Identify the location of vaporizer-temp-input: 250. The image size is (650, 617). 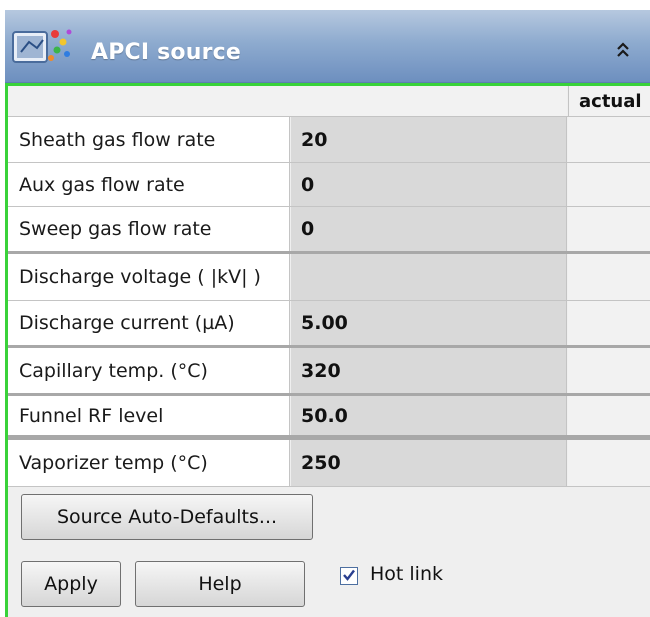
(429, 463).